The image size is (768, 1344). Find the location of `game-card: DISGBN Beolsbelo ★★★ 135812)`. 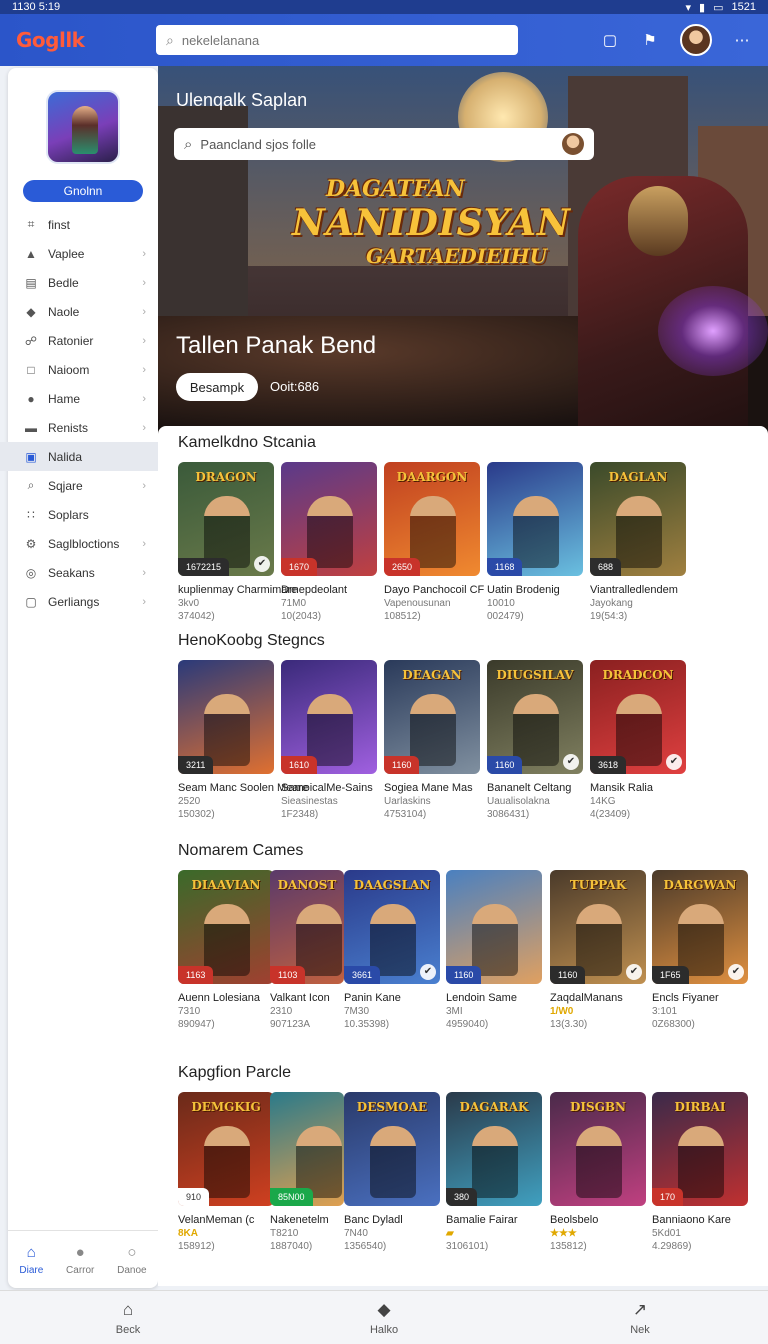

game-card: DISGBN Beolsbelo ★★★ 135812) is located at coordinates (598, 1172).